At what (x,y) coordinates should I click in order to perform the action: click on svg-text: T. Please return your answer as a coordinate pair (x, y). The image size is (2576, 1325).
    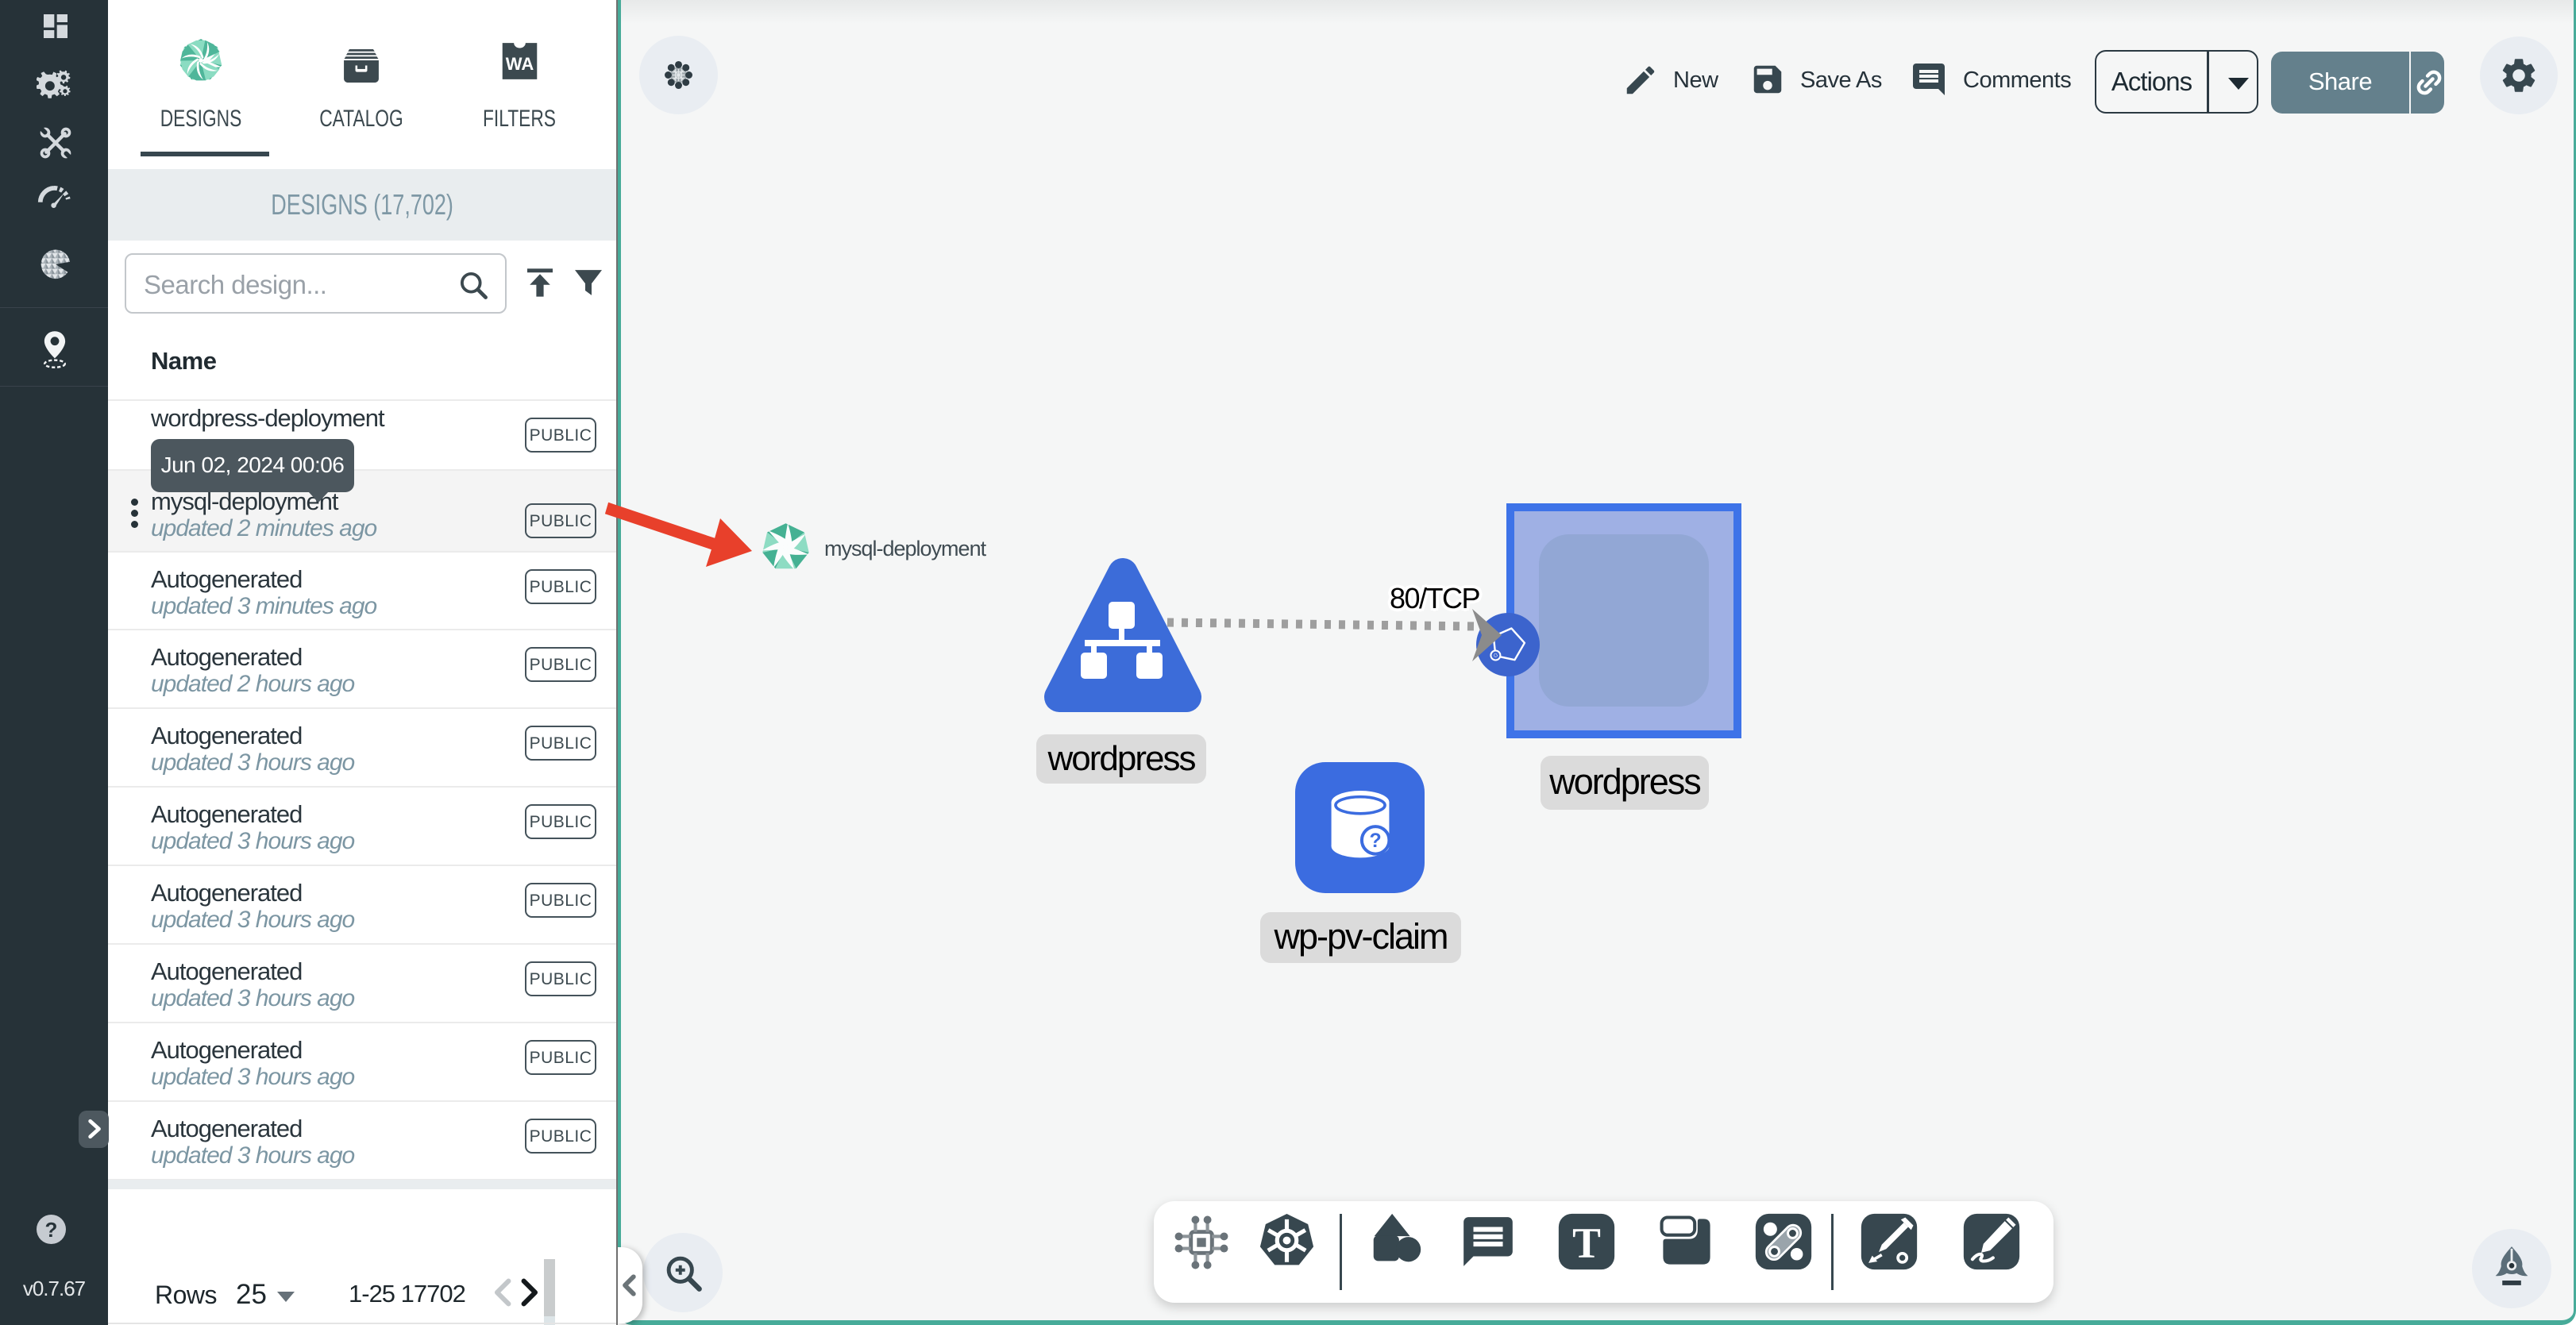
    Looking at the image, I should click on (1586, 1242).